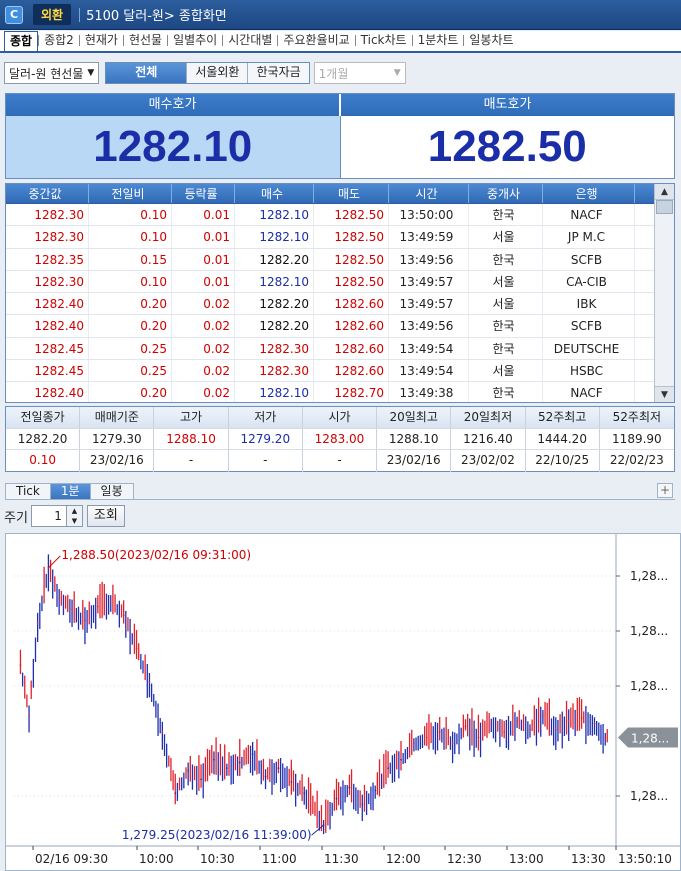 This screenshot has height=871, width=681. I want to click on stats-cell: 매매기준, so click(117, 417).